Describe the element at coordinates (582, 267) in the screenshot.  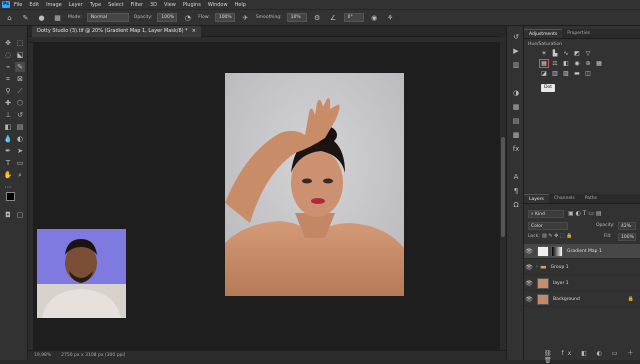
I see `layer-row-group: 👁 › ▬ Group 1` at that location.